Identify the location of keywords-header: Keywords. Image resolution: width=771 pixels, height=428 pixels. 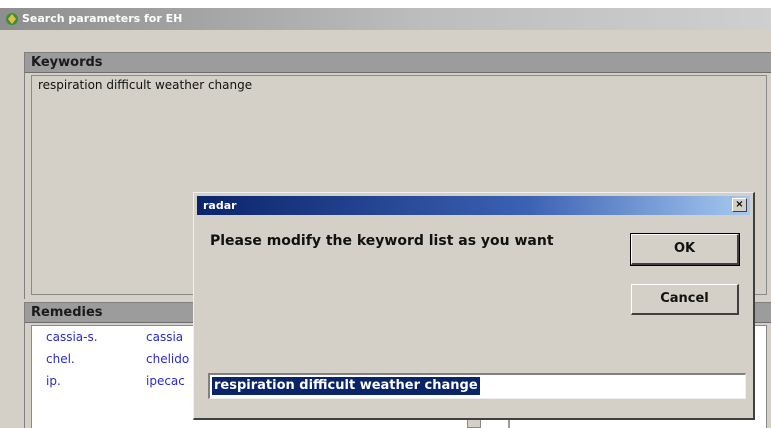
(398, 63).